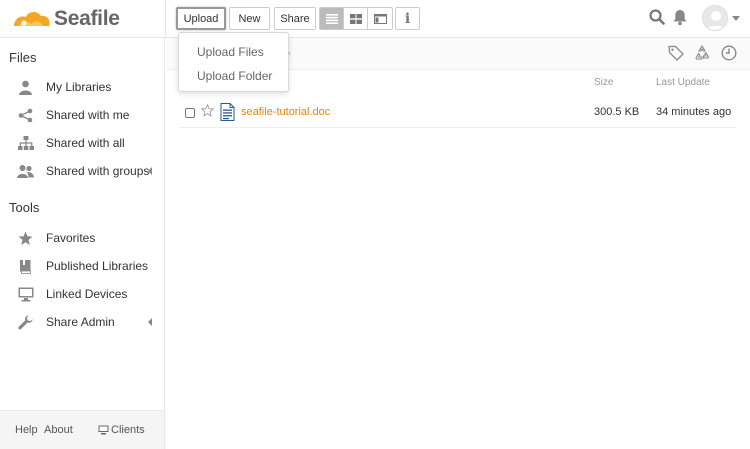  I want to click on avatar-caret-icon, so click(736, 18).